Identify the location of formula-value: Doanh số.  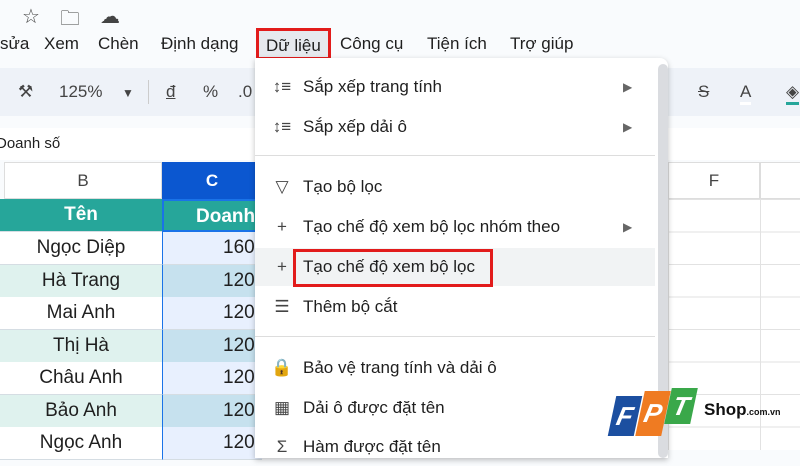
(30, 143).